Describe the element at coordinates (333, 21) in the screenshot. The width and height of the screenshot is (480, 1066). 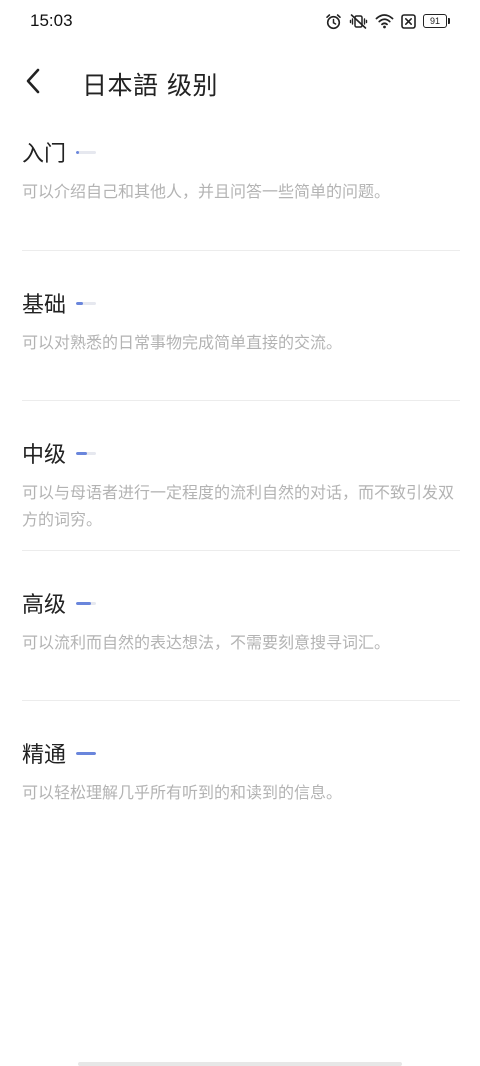
I see `alarm-icon` at that location.